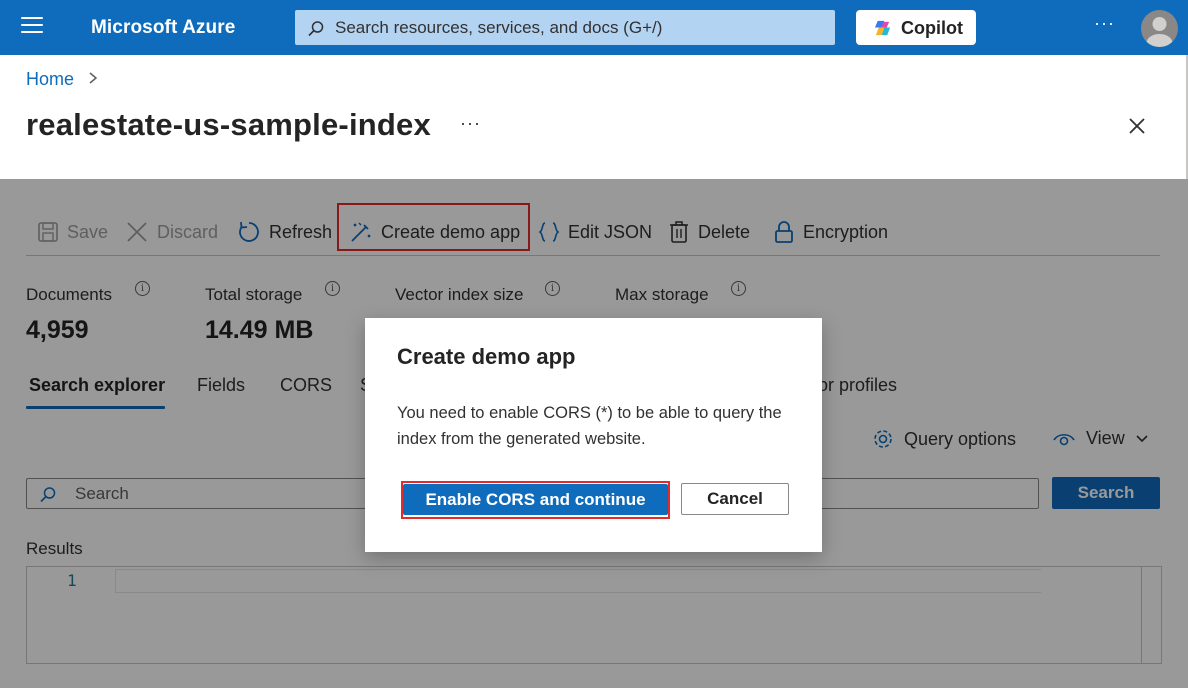 This screenshot has width=1188, height=688. I want to click on page-title: realestate-us-sample-index, so click(228, 124).